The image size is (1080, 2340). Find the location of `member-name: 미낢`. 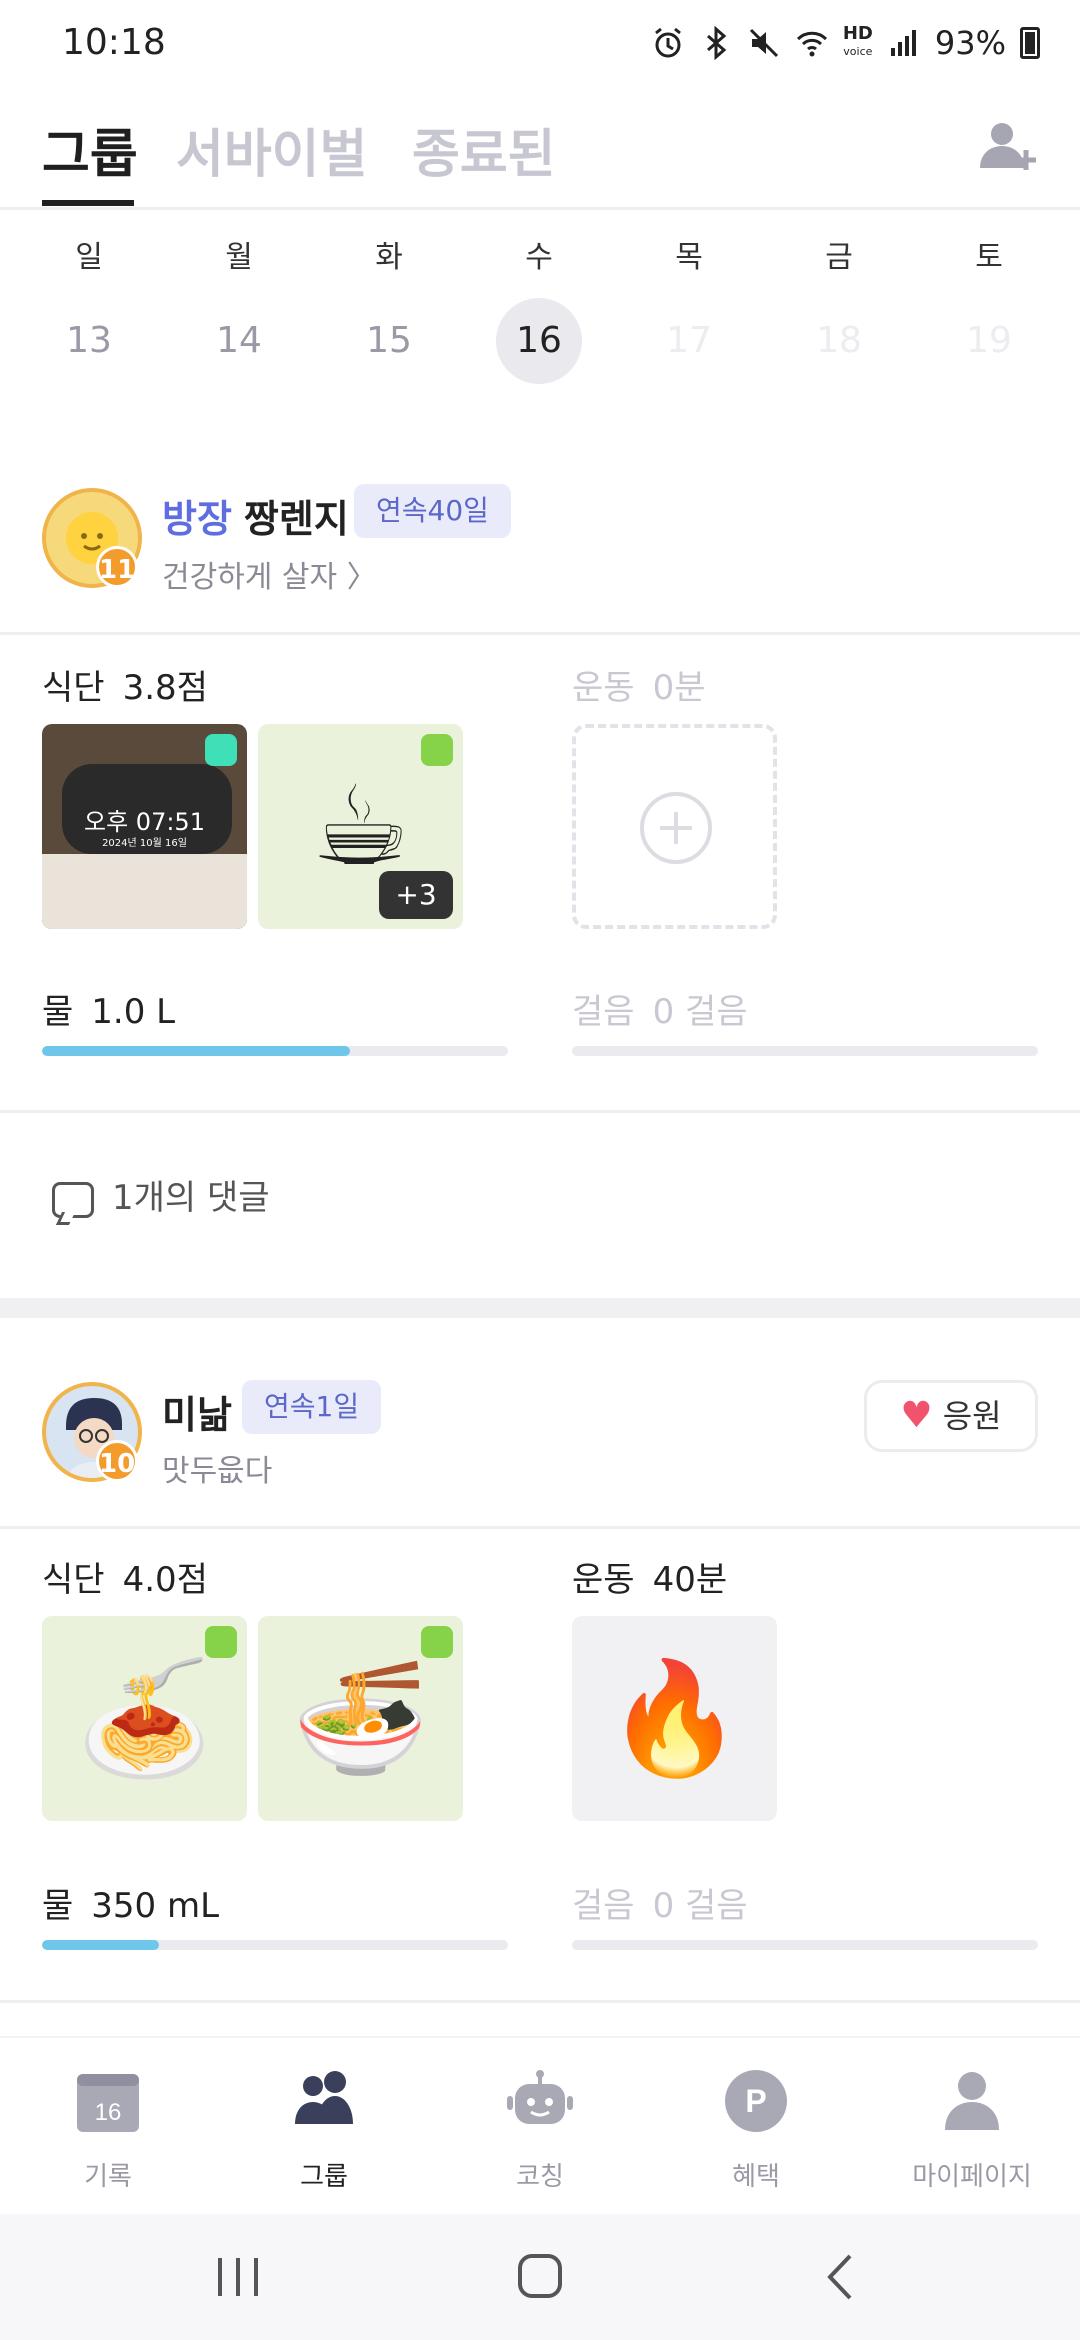

member-name: 미낢 is located at coordinates (197, 1411).